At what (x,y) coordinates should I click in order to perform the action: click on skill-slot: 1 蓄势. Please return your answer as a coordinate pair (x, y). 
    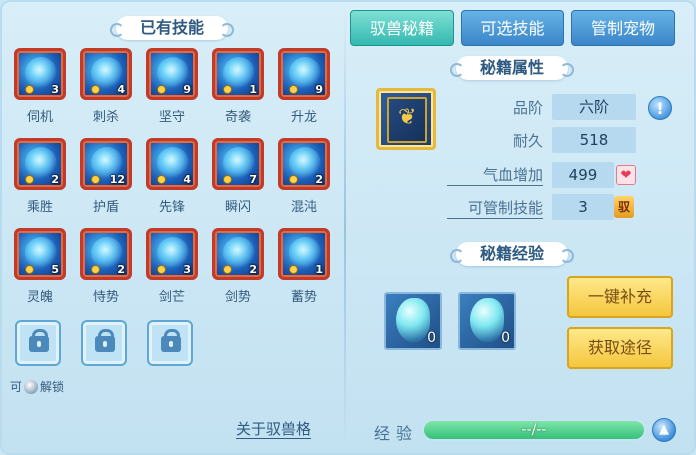
    Looking at the image, I should click on (304, 266).